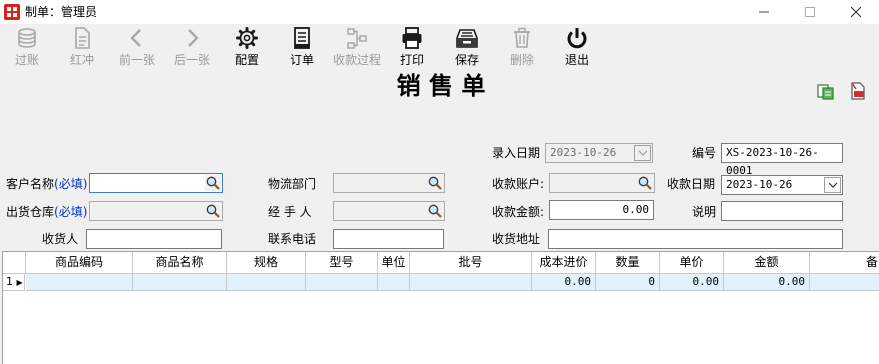 The image size is (879, 364). Describe the element at coordinates (292, 239) in the screenshot. I see `phone-label: 联系电话` at that location.